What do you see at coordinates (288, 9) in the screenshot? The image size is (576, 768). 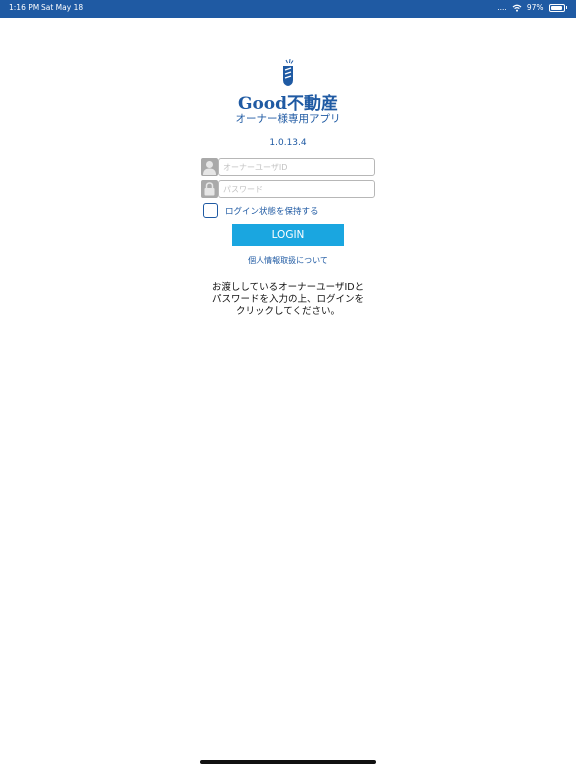 I see `status-bar: 1:16 PM Sat May 18 .... 97%` at bounding box center [288, 9].